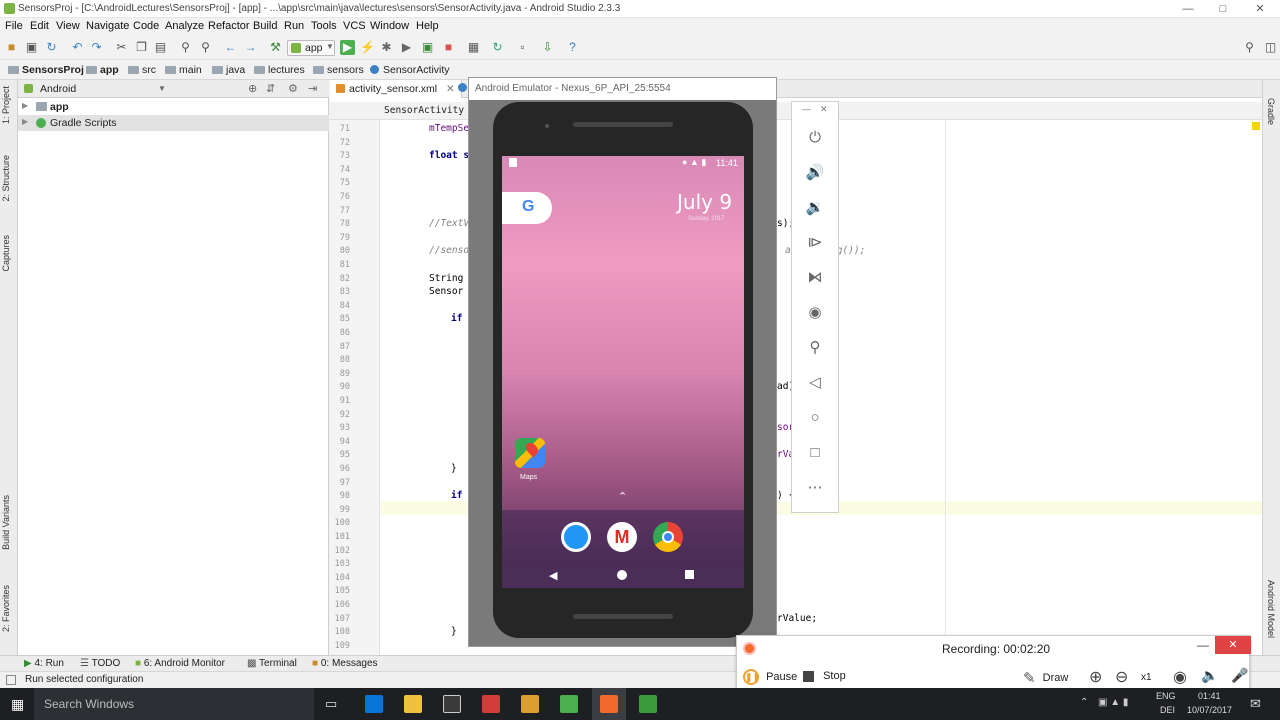  I want to click on recorder-minimize-icon: —, so click(1203, 645).